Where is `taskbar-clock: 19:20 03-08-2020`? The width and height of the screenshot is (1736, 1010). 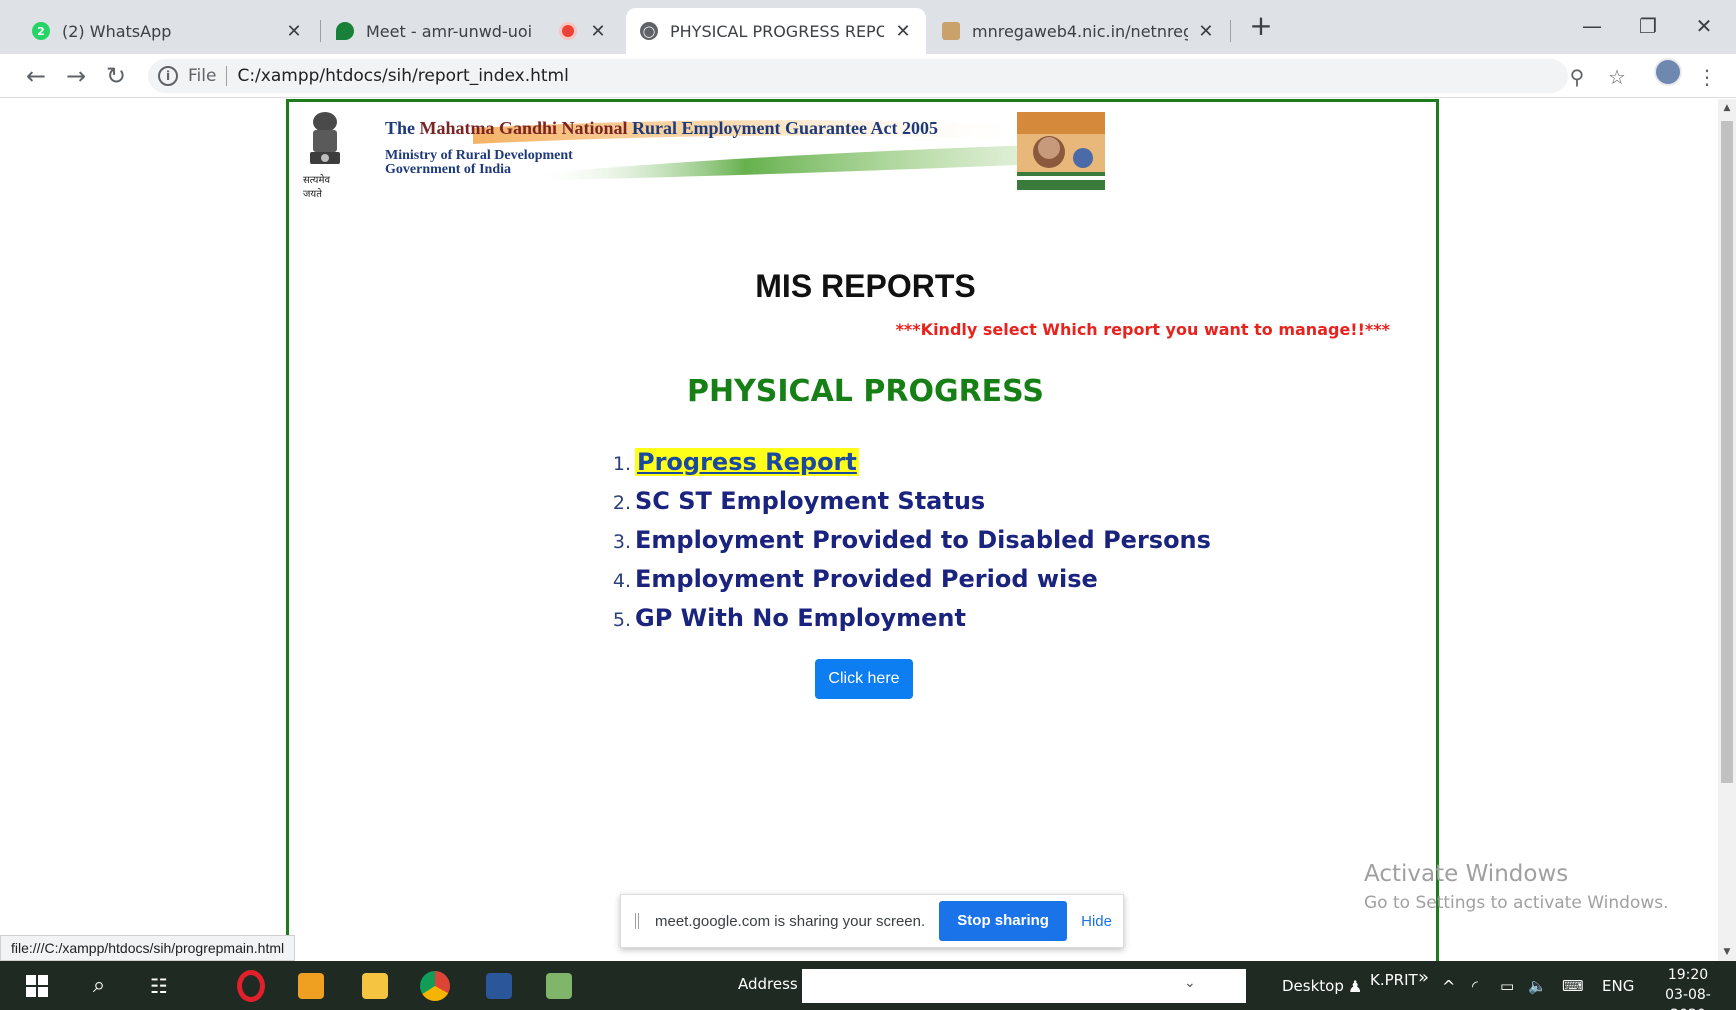
taskbar-clock: 19:20 03-08-2020 is located at coordinates (1688, 987).